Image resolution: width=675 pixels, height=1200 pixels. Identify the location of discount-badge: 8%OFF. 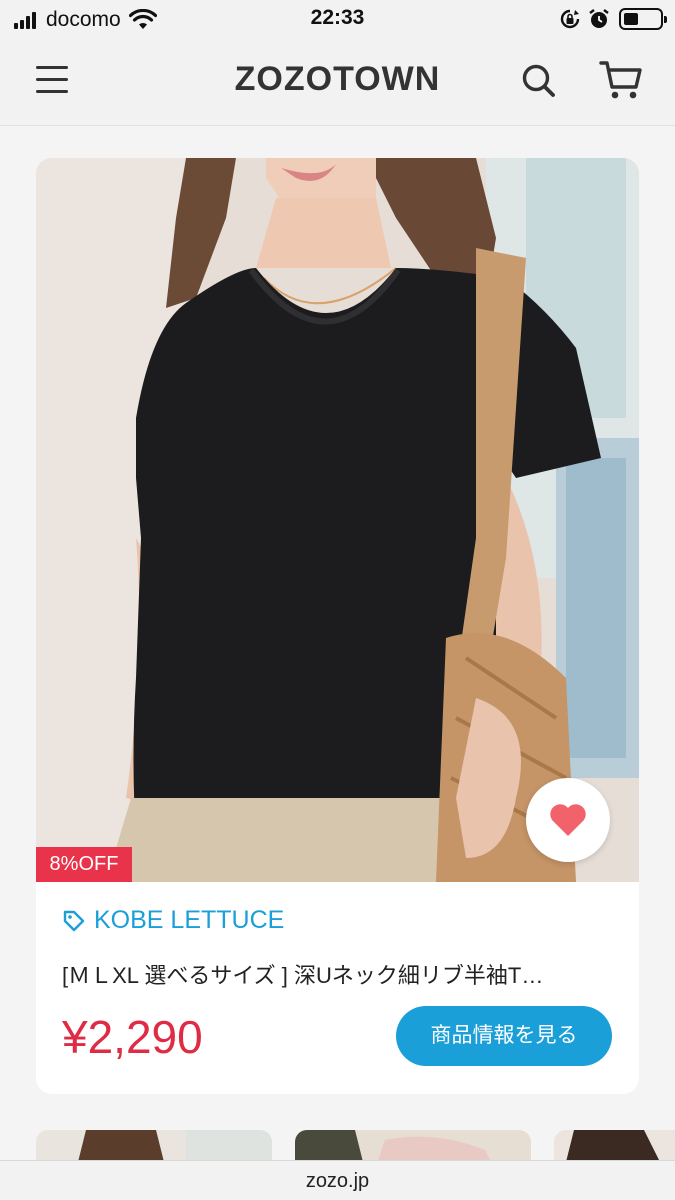
(84, 864).